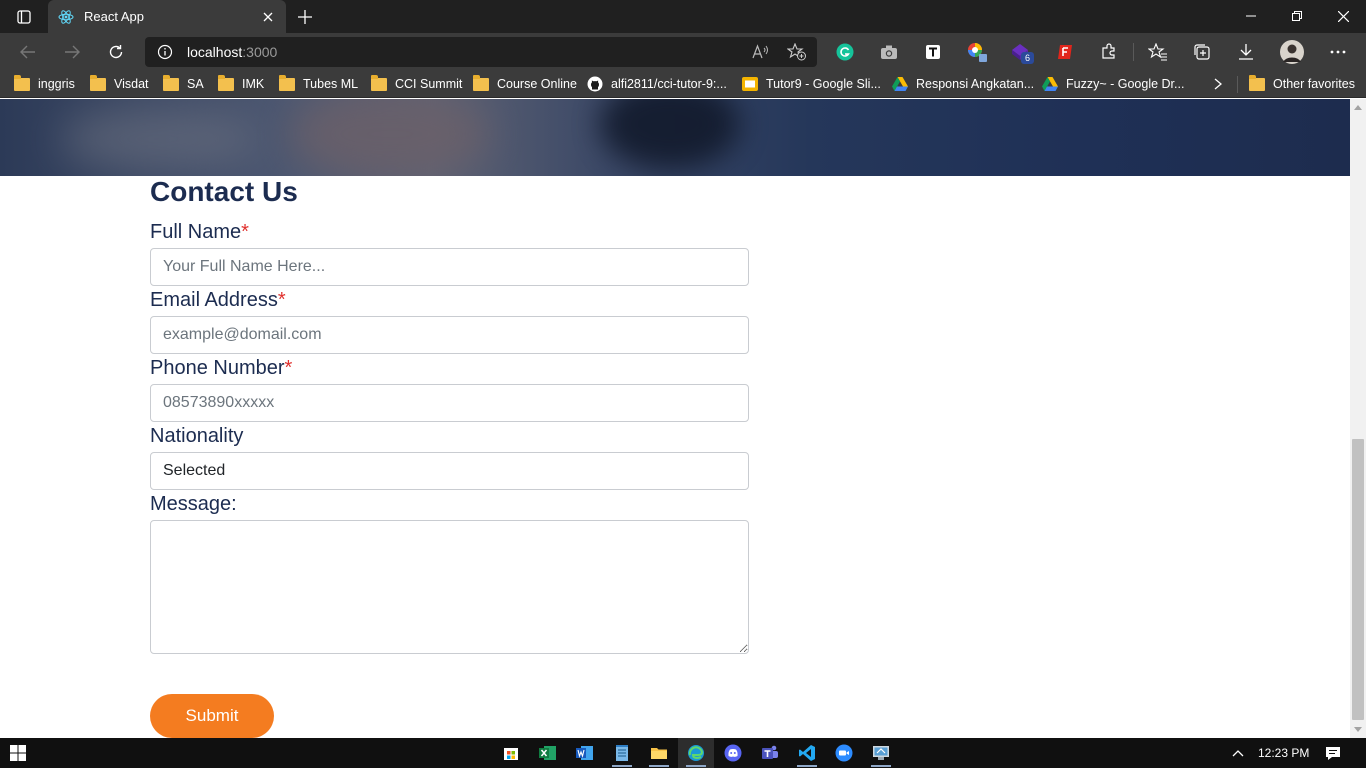 This screenshot has width=1366, height=768. Describe the element at coordinates (1133, 52) in the screenshot. I see `toolbar-divider` at that location.